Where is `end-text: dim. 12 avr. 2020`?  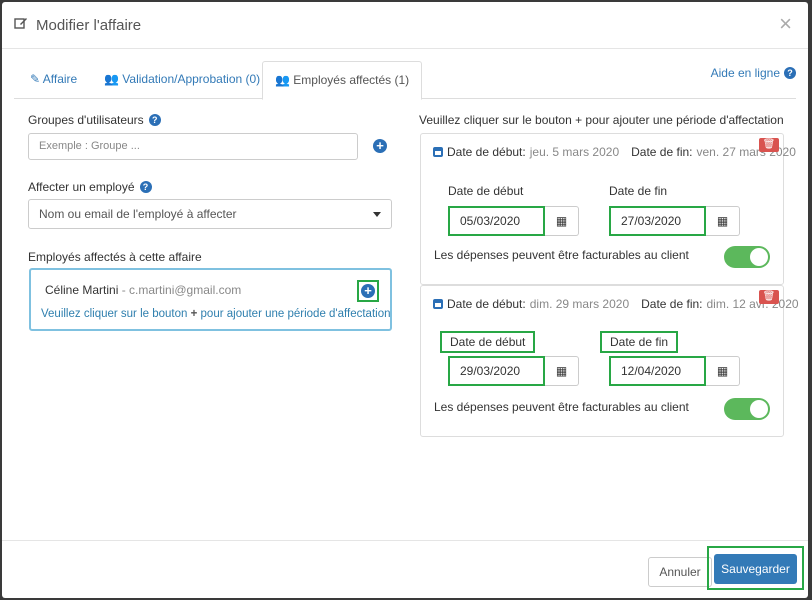 end-text: dim. 12 avr. 2020 is located at coordinates (752, 304).